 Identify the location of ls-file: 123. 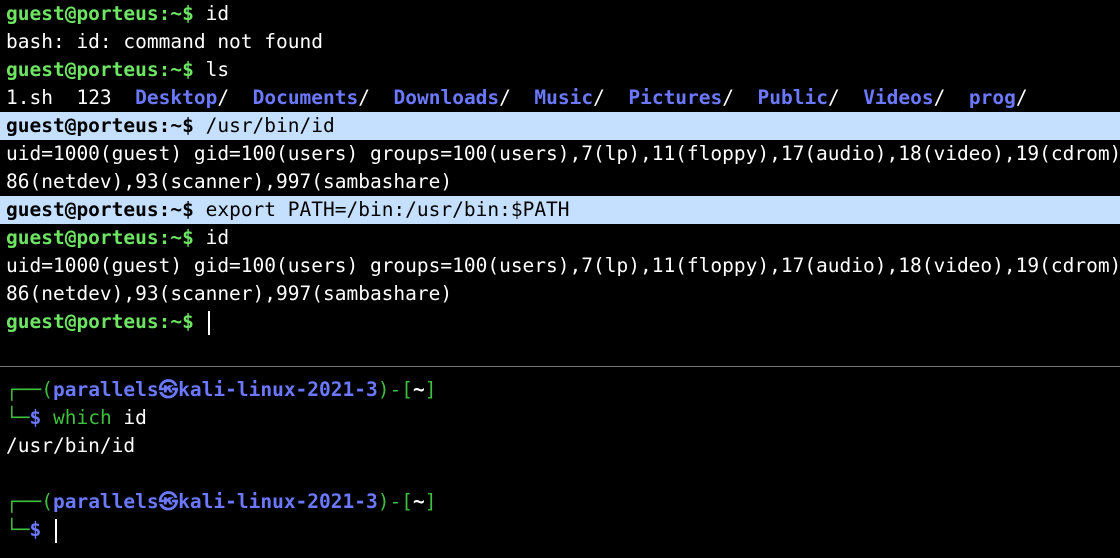
(94, 97).